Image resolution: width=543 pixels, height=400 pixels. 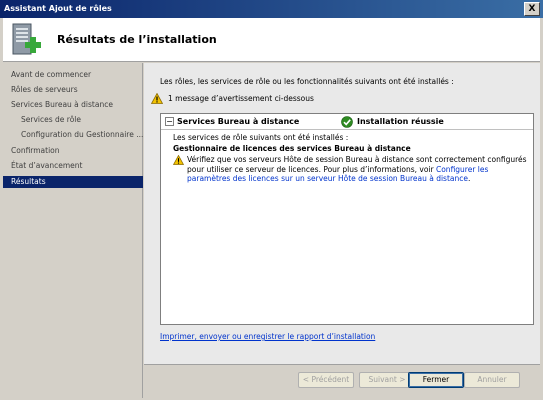 What do you see at coordinates (73, 166) in the screenshot?
I see `step-etat-avancement: État d’avancement` at bounding box center [73, 166].